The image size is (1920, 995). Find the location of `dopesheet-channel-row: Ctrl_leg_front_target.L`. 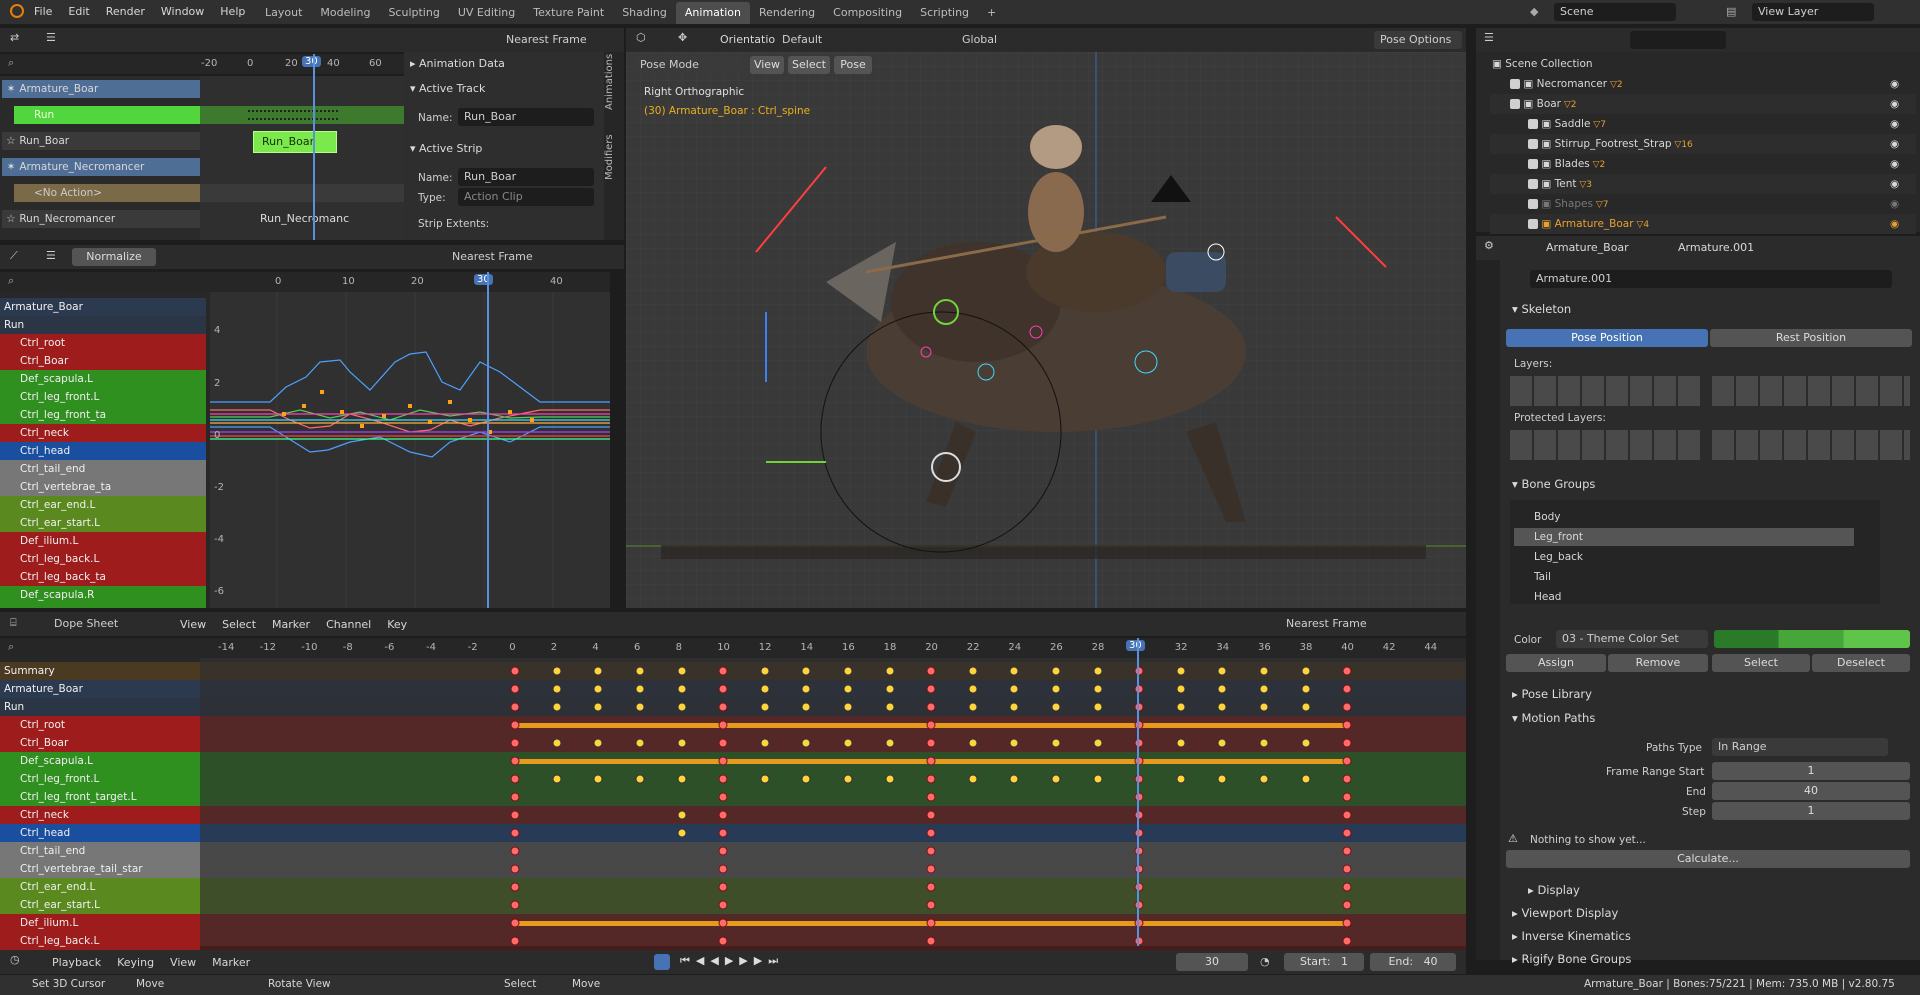

dopesheet-channel-row: Ctrl_leg_front_target.L is located at coordinates (100, 797).